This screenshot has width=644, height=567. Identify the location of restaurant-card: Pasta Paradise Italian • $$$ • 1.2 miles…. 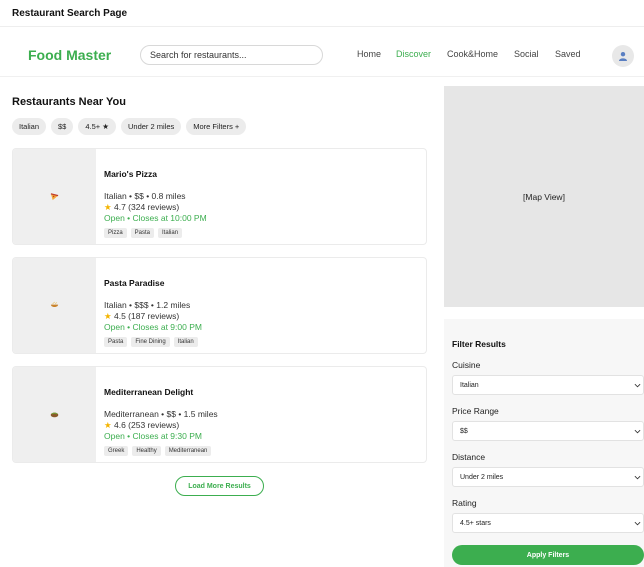
(219, 305).